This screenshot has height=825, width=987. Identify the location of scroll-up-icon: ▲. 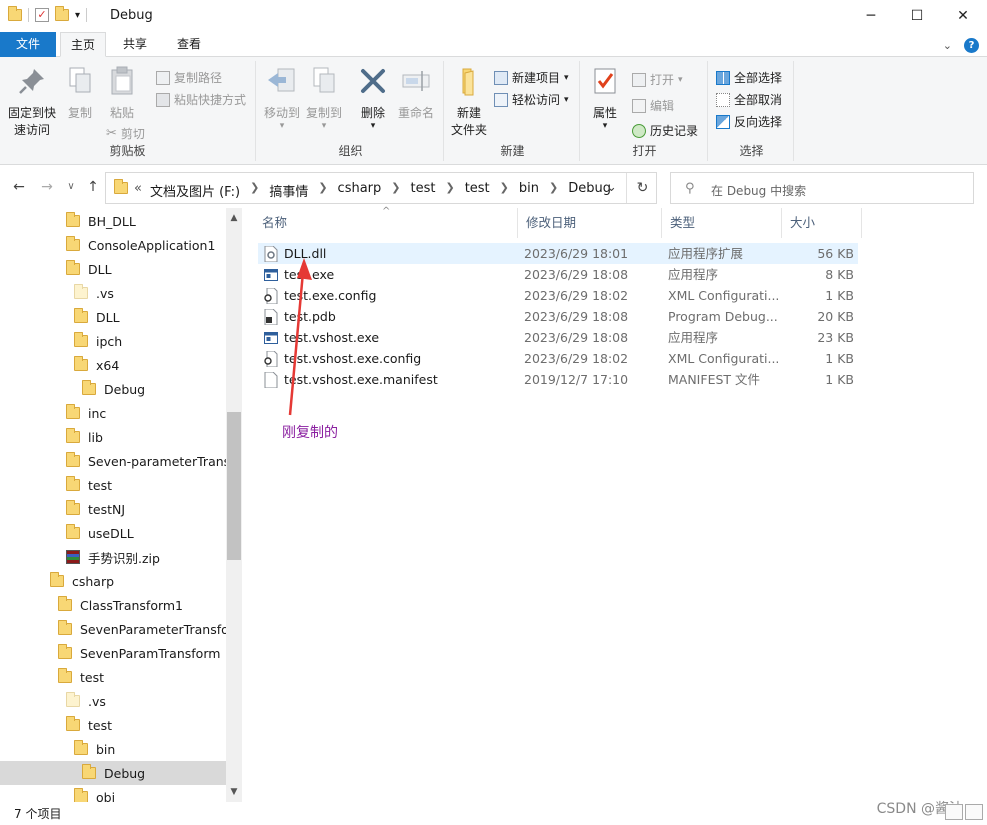
(234, 218).